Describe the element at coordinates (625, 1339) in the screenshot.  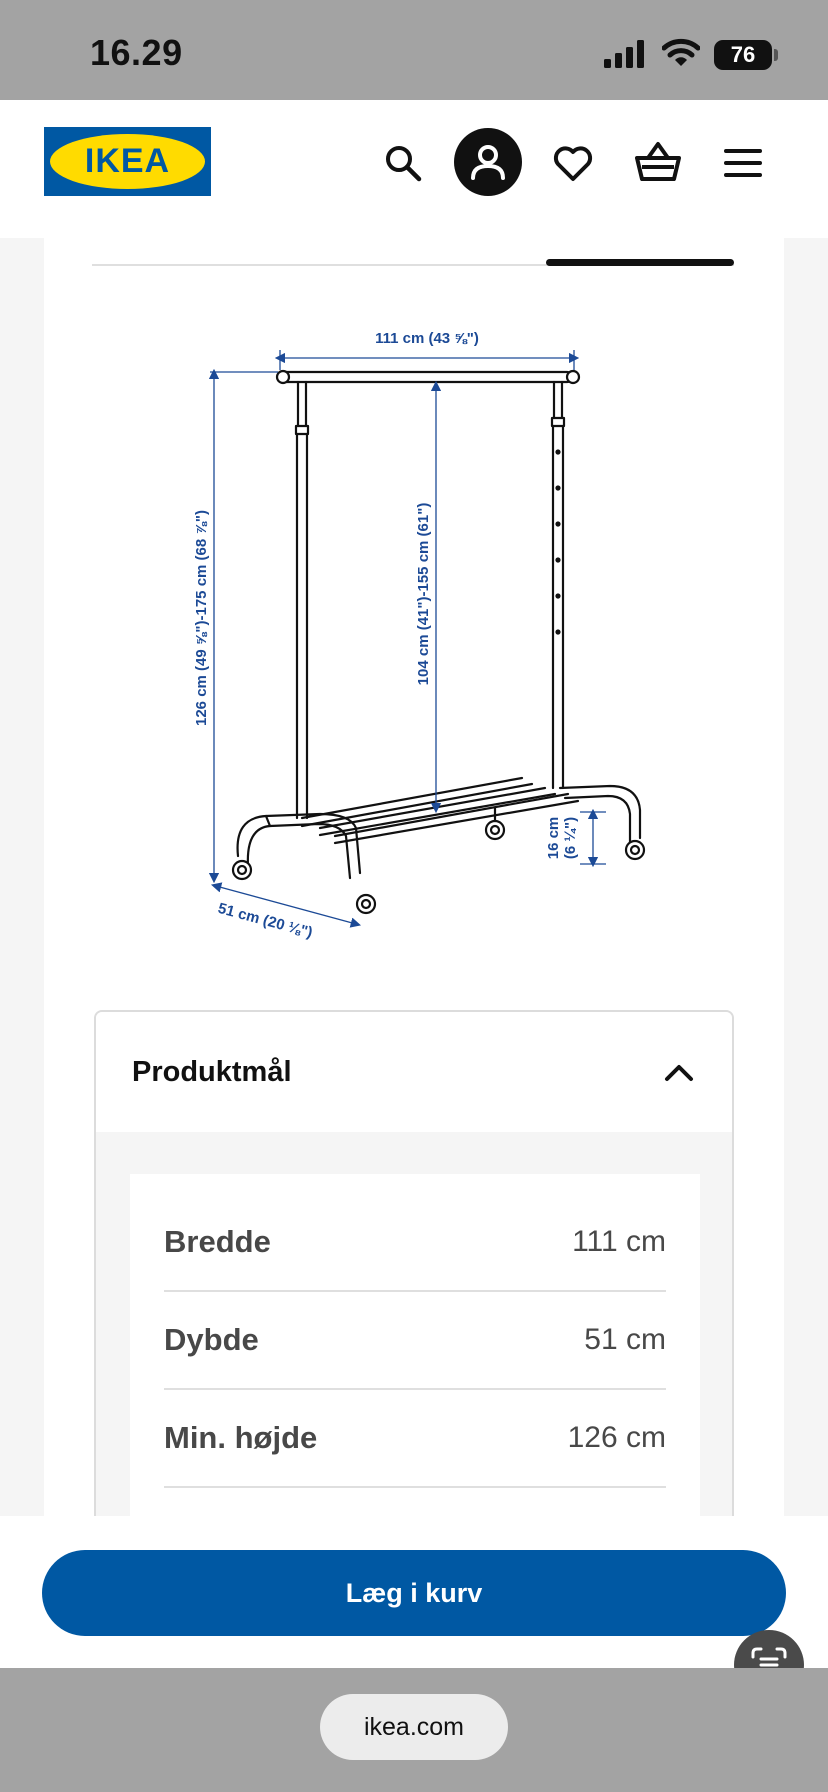
I see `dimension-value: 51 cm` at that location.